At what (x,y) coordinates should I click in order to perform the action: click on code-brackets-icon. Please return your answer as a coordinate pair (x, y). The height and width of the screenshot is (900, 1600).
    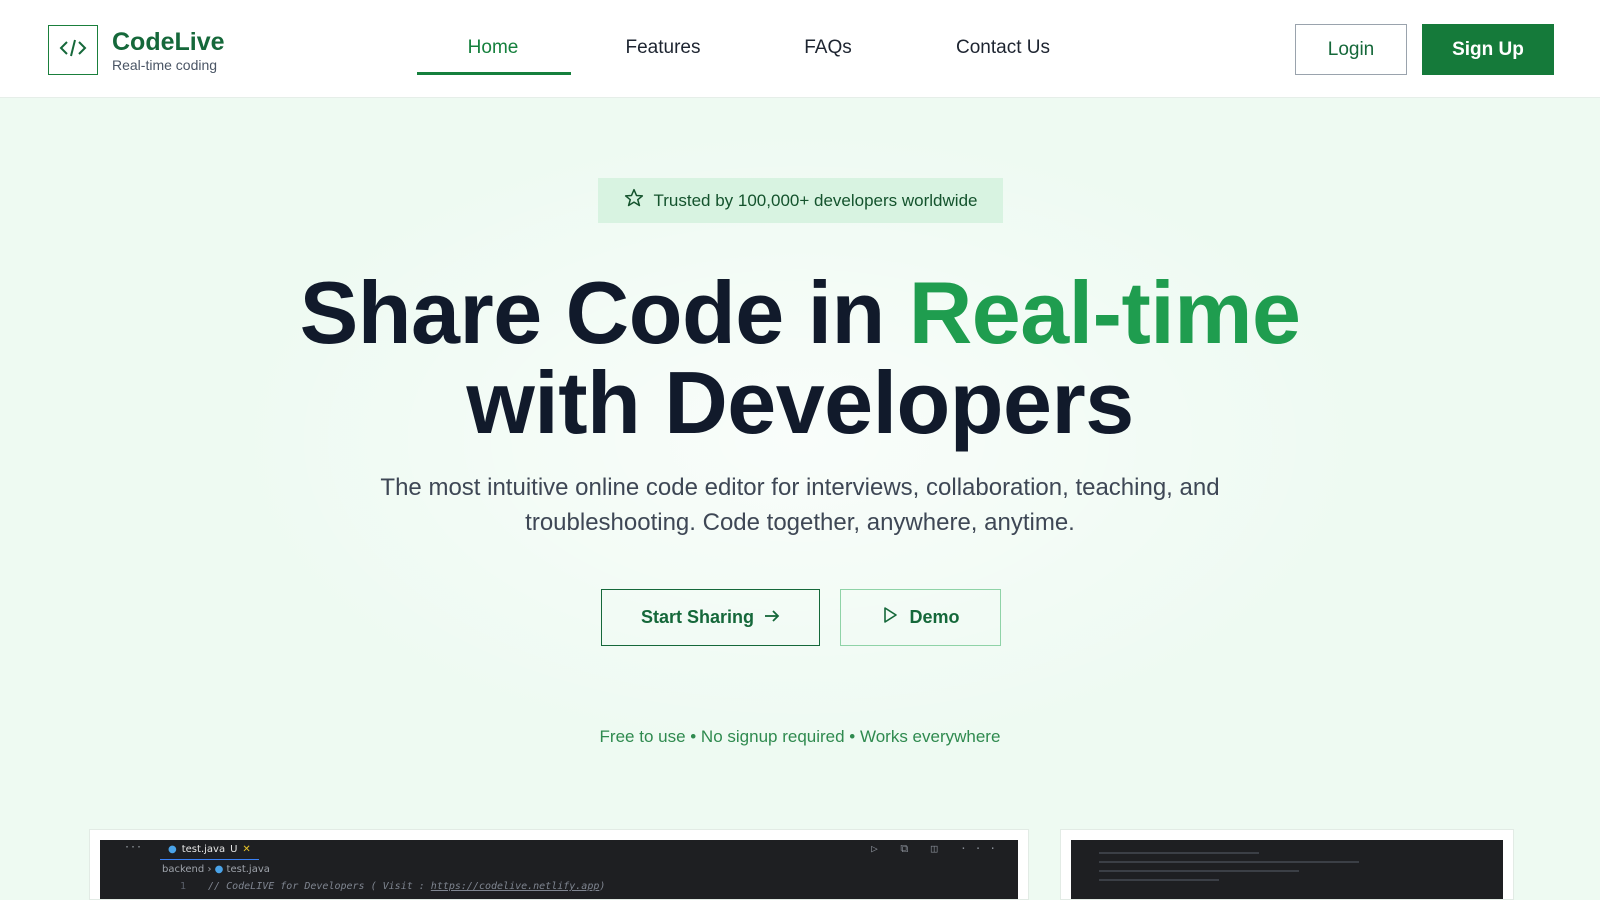
    Looking at the image, I should click on (73, 50).